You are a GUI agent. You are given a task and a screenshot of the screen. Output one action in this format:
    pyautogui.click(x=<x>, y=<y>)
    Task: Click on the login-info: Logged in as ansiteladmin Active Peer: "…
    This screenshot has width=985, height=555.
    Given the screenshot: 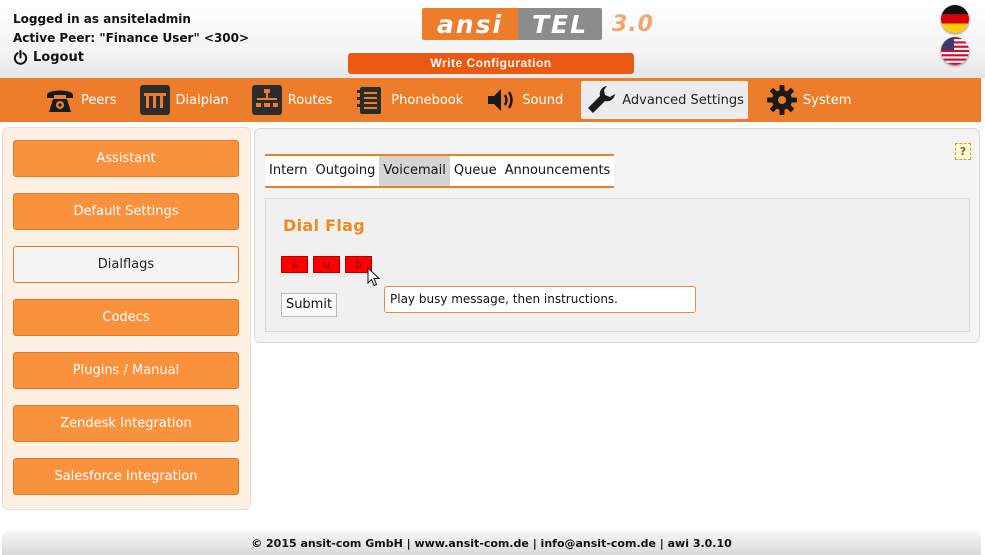 What is the action you would take?
    pyautogui.click(x=131, y=38)
    